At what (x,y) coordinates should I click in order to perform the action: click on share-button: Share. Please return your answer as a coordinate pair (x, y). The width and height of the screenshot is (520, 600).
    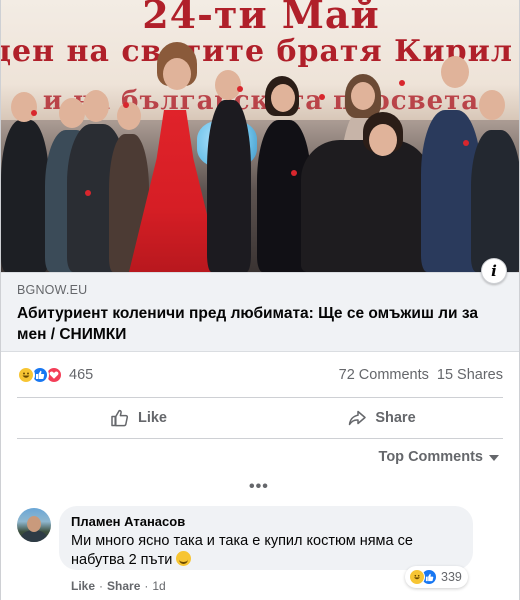
    Looking at the image, I should click on (381, 418).